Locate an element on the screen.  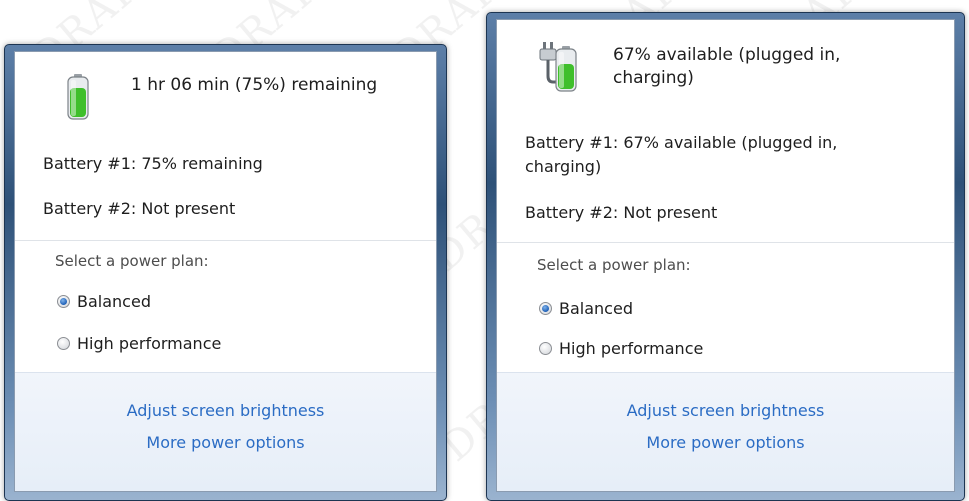
battery-status-line-1: 67% available (plugged in, is located at coordinates (727, 55).